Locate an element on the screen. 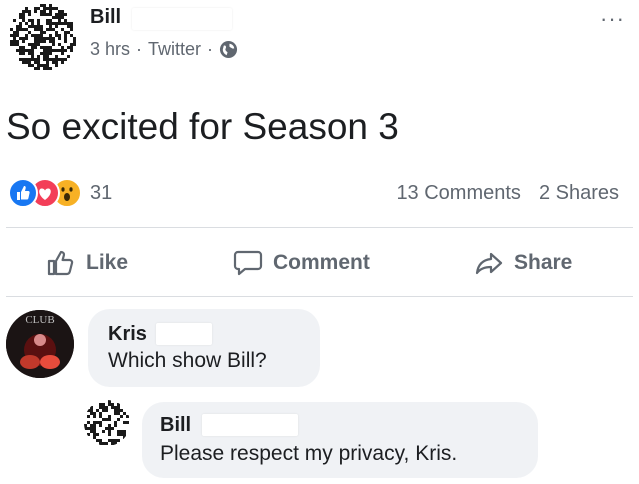  more-options-icon: ··· is located at coordinates (612, 19).